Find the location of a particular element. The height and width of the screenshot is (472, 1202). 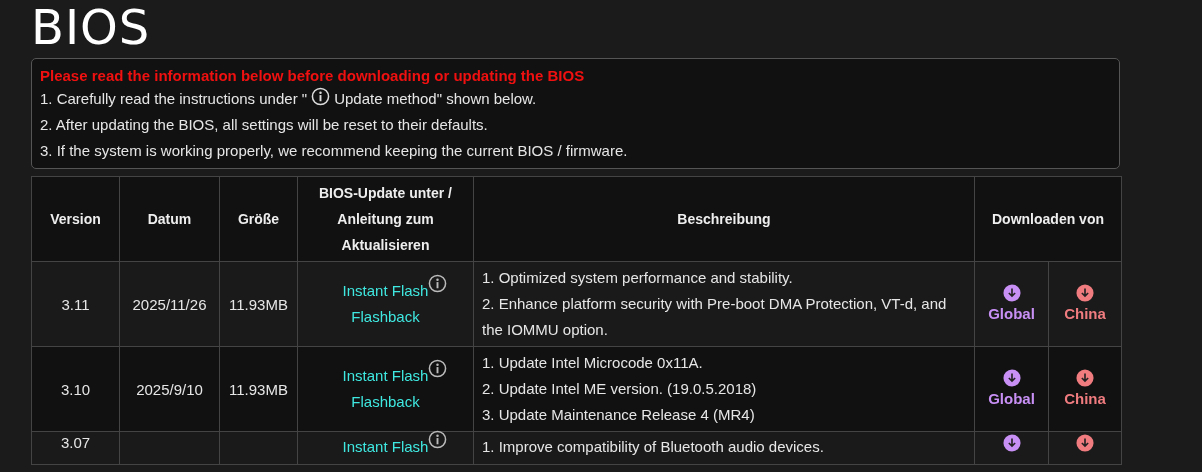

column-header: Version is located at coordinates (75, 219).